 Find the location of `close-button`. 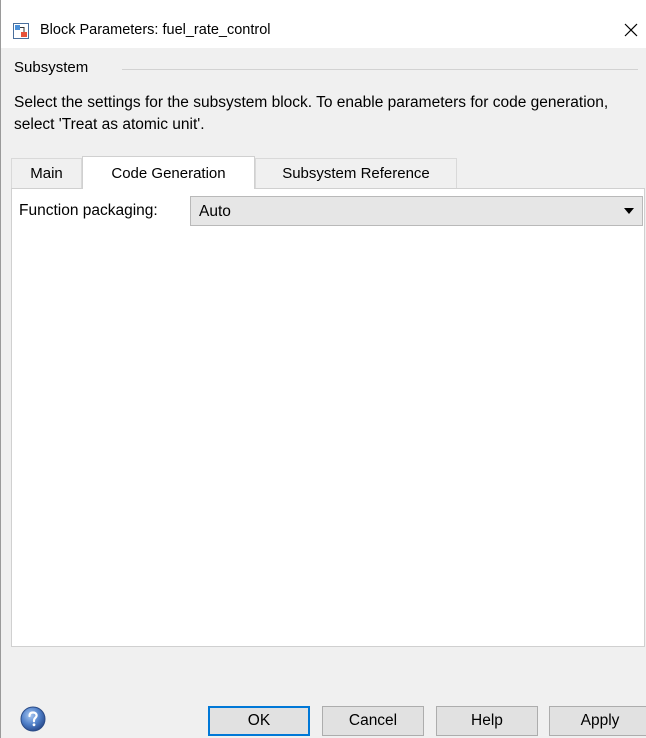

close-button is located at coordinates (631, 30).